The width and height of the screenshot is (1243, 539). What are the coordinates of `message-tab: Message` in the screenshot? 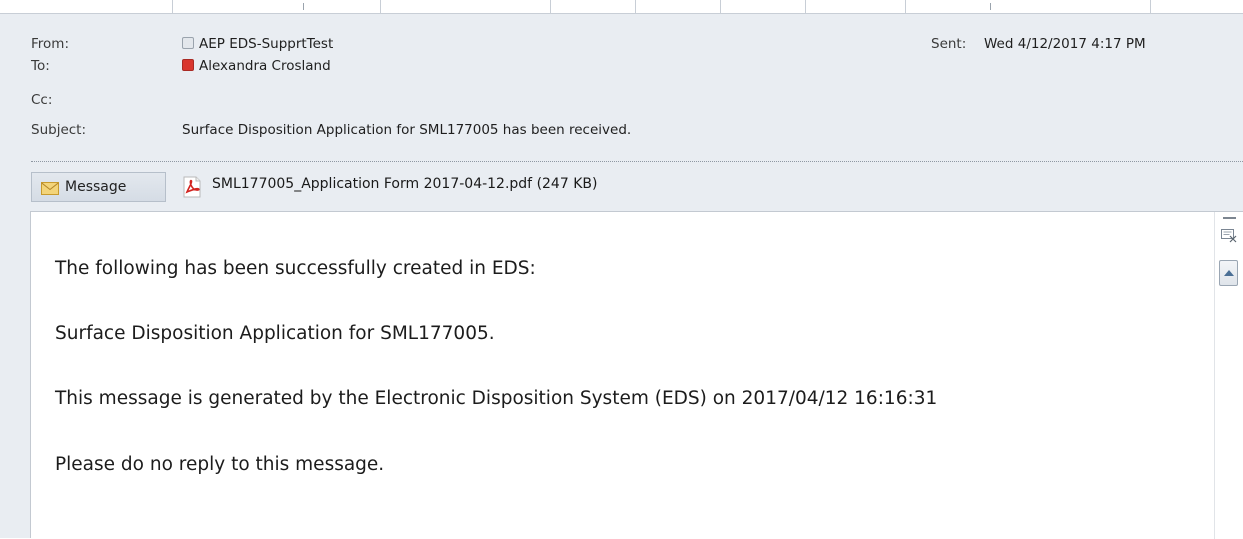 It's located at (98, 187).